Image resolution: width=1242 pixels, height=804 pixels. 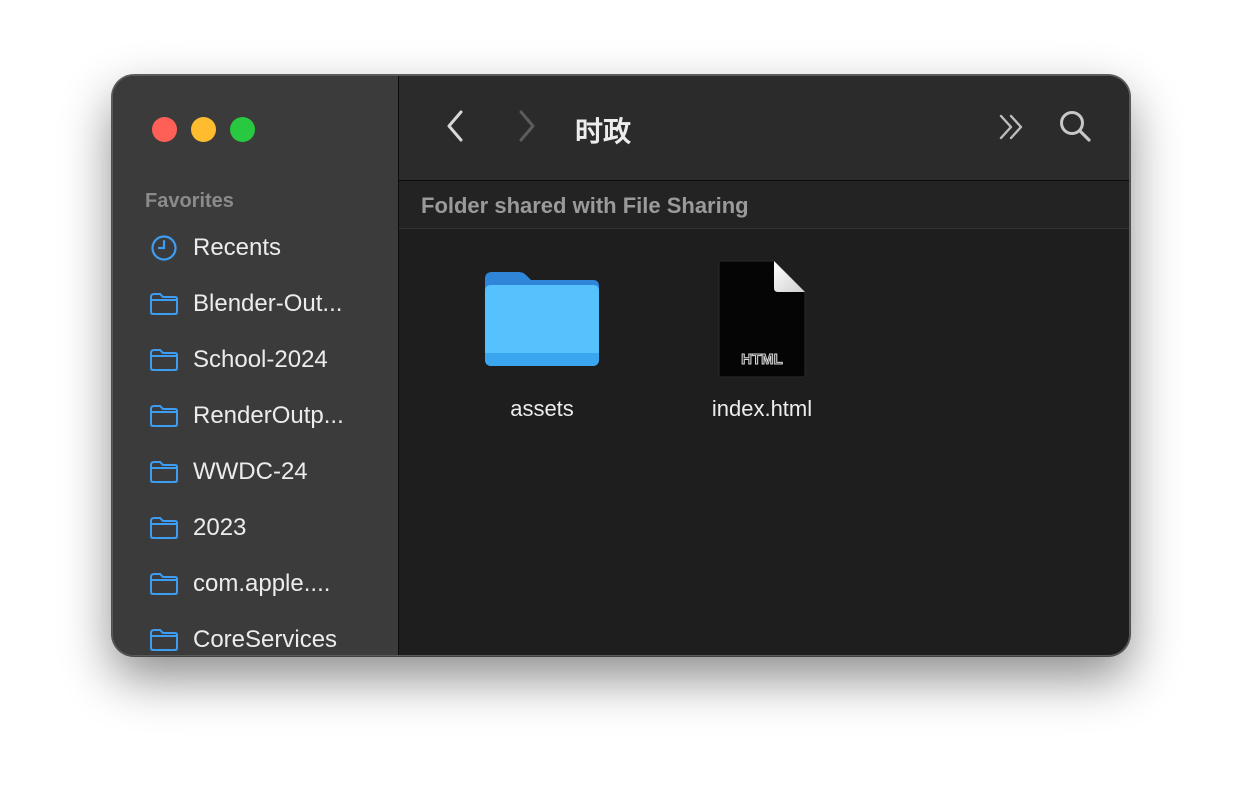 I want to click on chevron-left-icon, so click(x=455, y=128).